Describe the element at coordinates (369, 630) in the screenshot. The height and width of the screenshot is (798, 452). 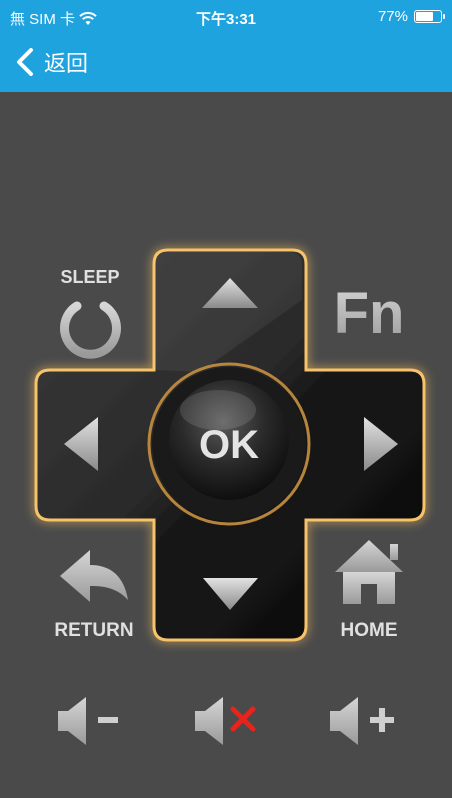
I see `home-label: HOME` at that location.